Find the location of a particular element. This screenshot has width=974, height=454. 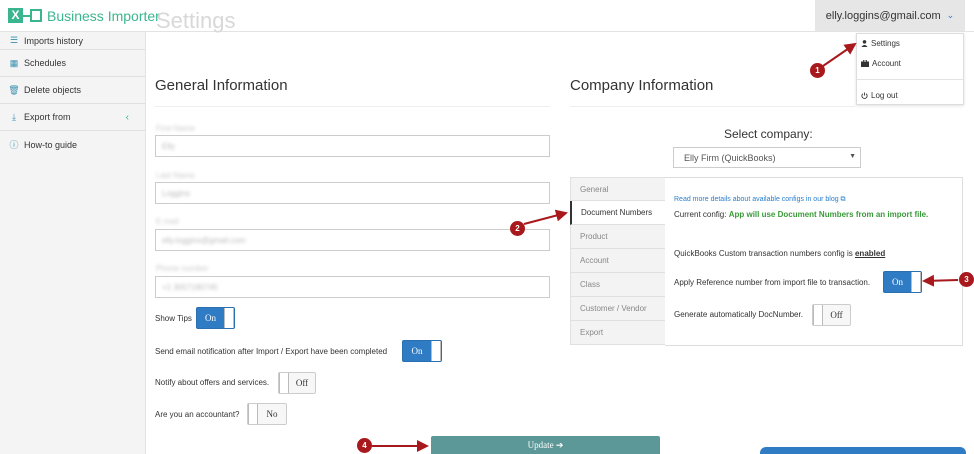

email-value: elly.loggins@gmail.com is located at coordinates (204, 240).